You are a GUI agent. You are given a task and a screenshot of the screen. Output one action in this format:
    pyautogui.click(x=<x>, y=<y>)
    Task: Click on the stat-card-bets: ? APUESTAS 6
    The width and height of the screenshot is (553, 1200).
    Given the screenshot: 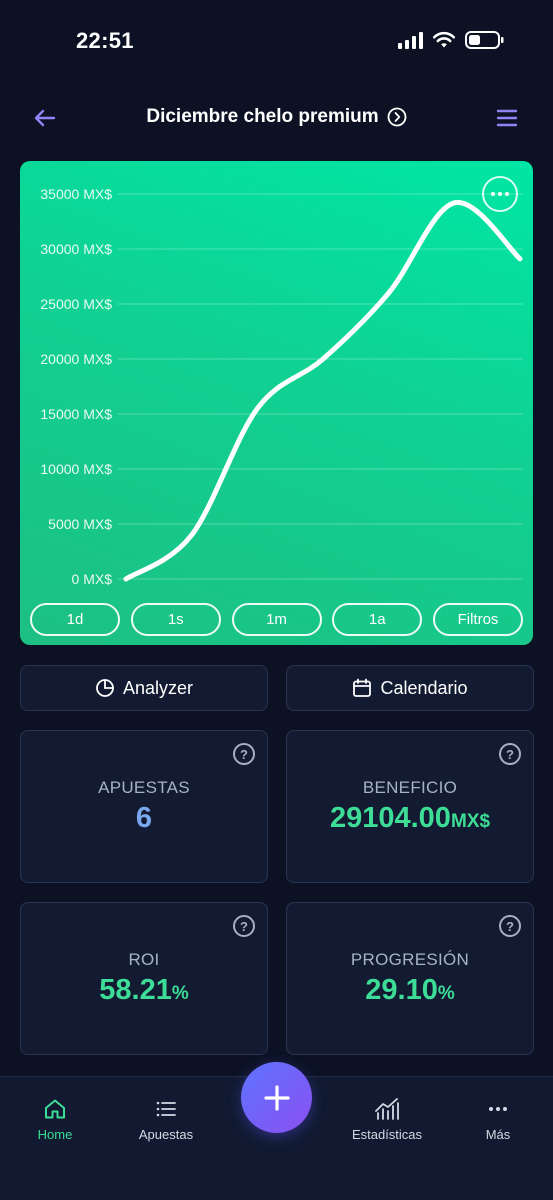 What is the action you would take?
    pyautogui.click(x=144, y=806)
    